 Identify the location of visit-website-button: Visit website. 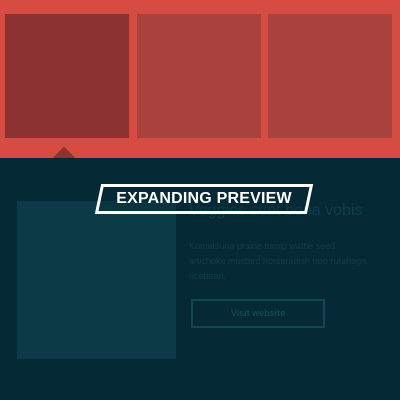
(258, 313).